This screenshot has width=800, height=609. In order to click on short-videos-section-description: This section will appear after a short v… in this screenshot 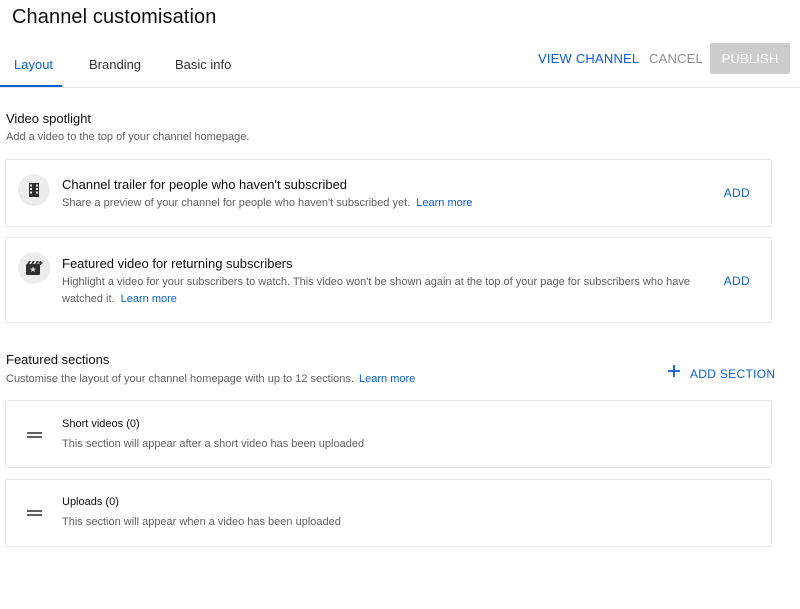, I will do `click(213, 444)`.